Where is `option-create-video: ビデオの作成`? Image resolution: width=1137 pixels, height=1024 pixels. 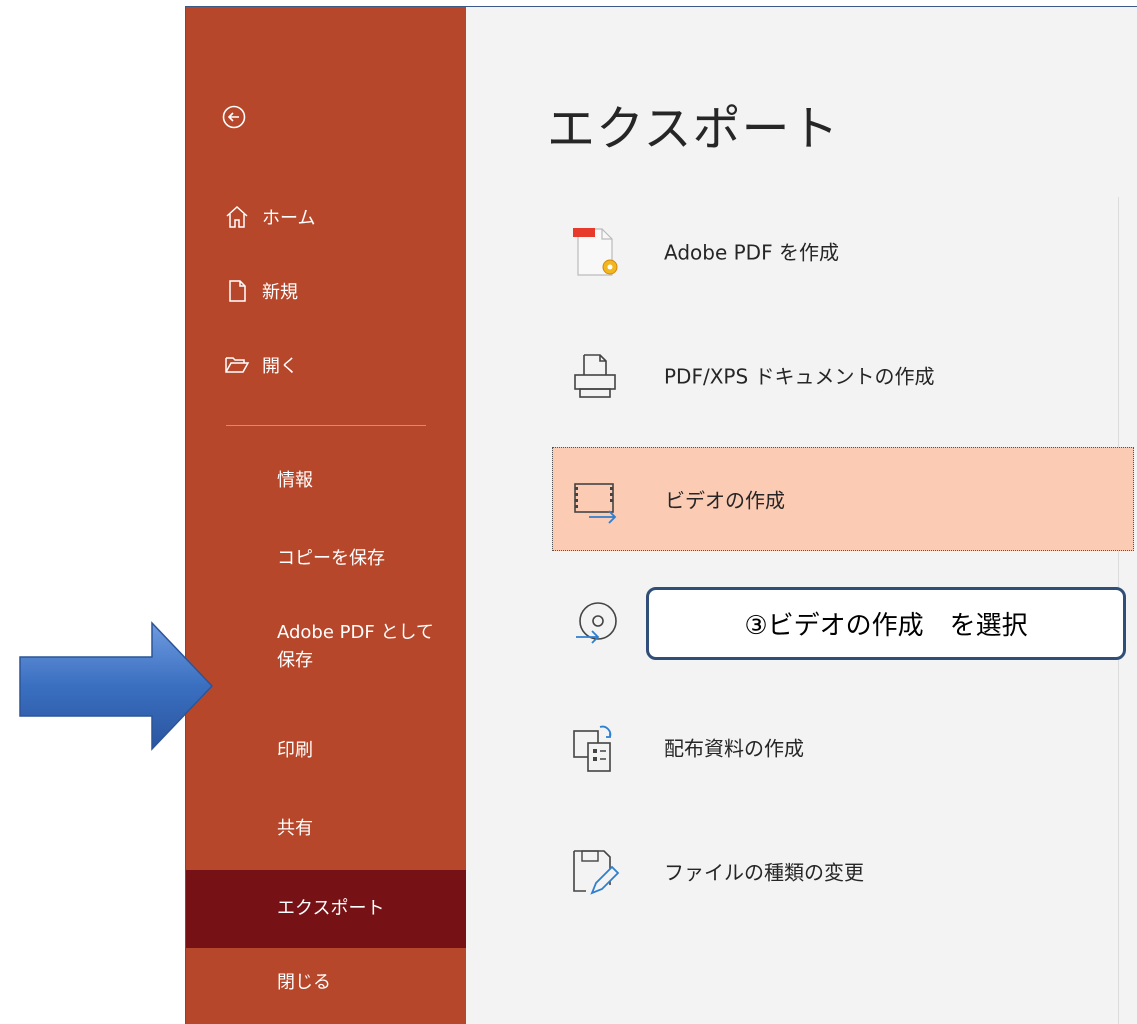
option-create-video: ビデオの作成 is located at coordinates (843, 499).